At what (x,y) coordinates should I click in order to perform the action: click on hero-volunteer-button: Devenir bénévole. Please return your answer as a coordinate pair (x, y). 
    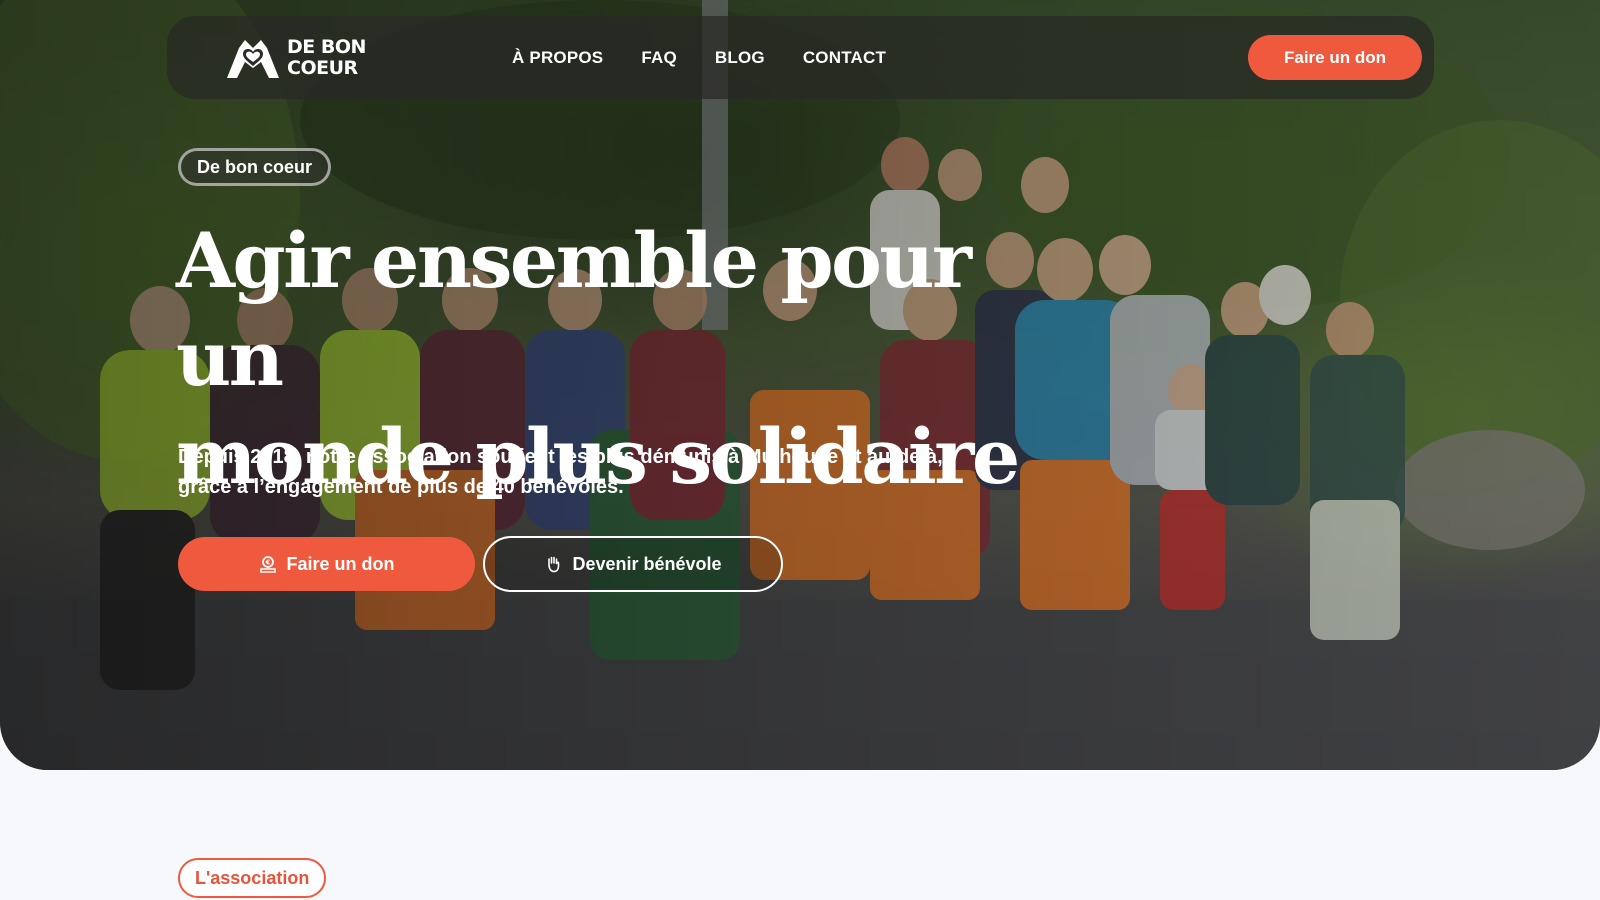
    Looking at the image, I should click on (633, 564).